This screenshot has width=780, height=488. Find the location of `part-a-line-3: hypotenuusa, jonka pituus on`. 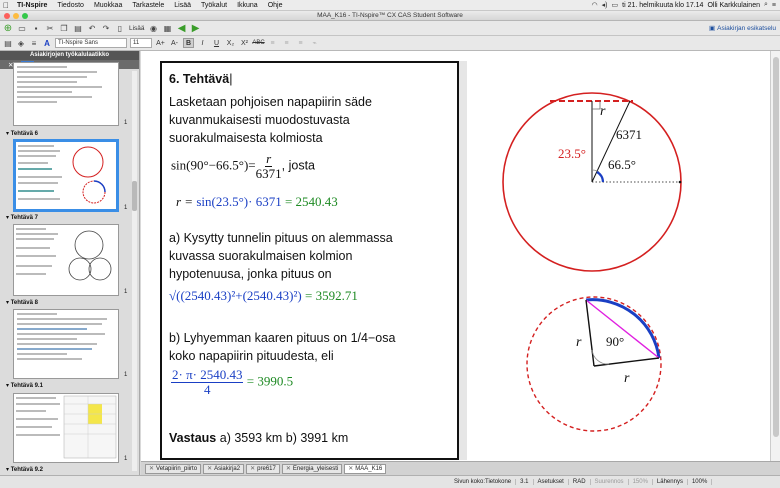

part-a-line-3: hypotenuusa, jonka pituus on is located at coordinates (250, 274).